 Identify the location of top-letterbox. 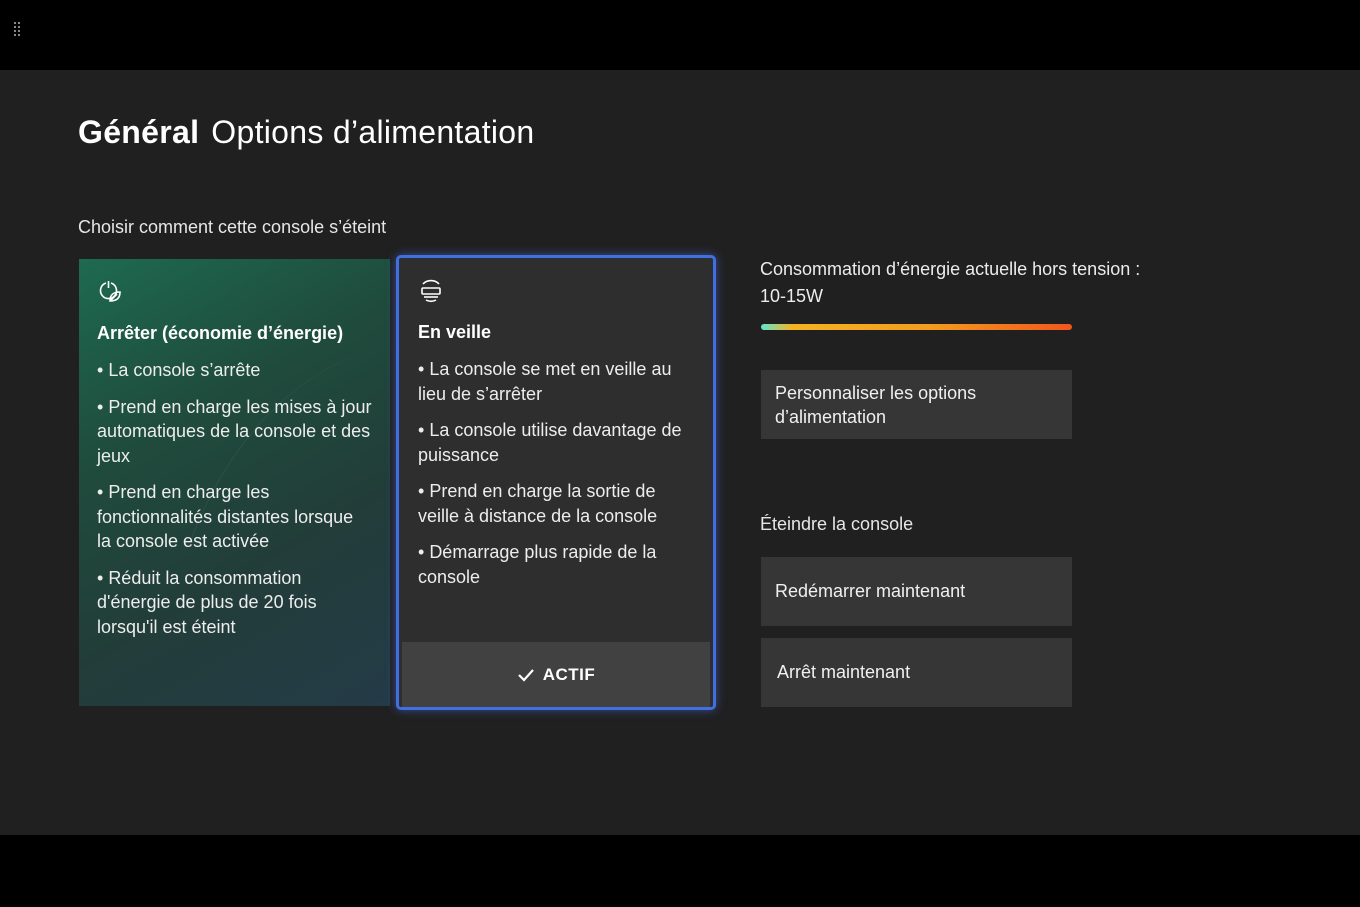
(680, 35).